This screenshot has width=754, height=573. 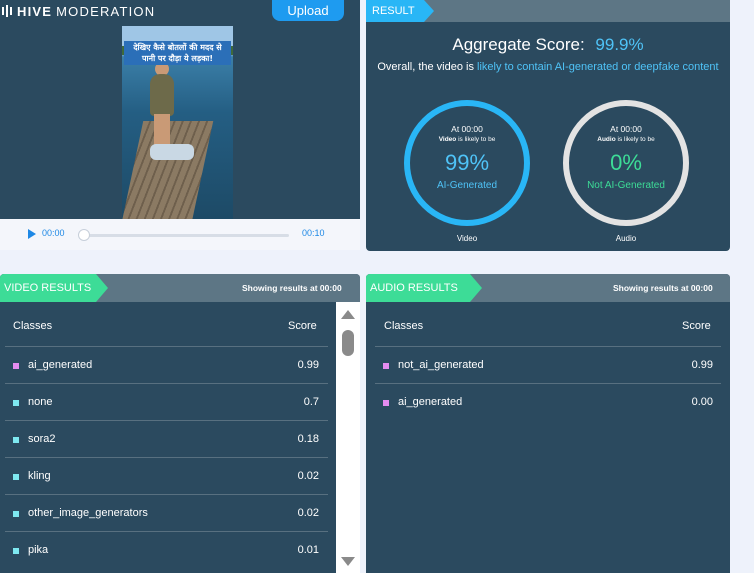 I want to click on overall-prefix: Overall, the video is, so click(x=425, y=67).